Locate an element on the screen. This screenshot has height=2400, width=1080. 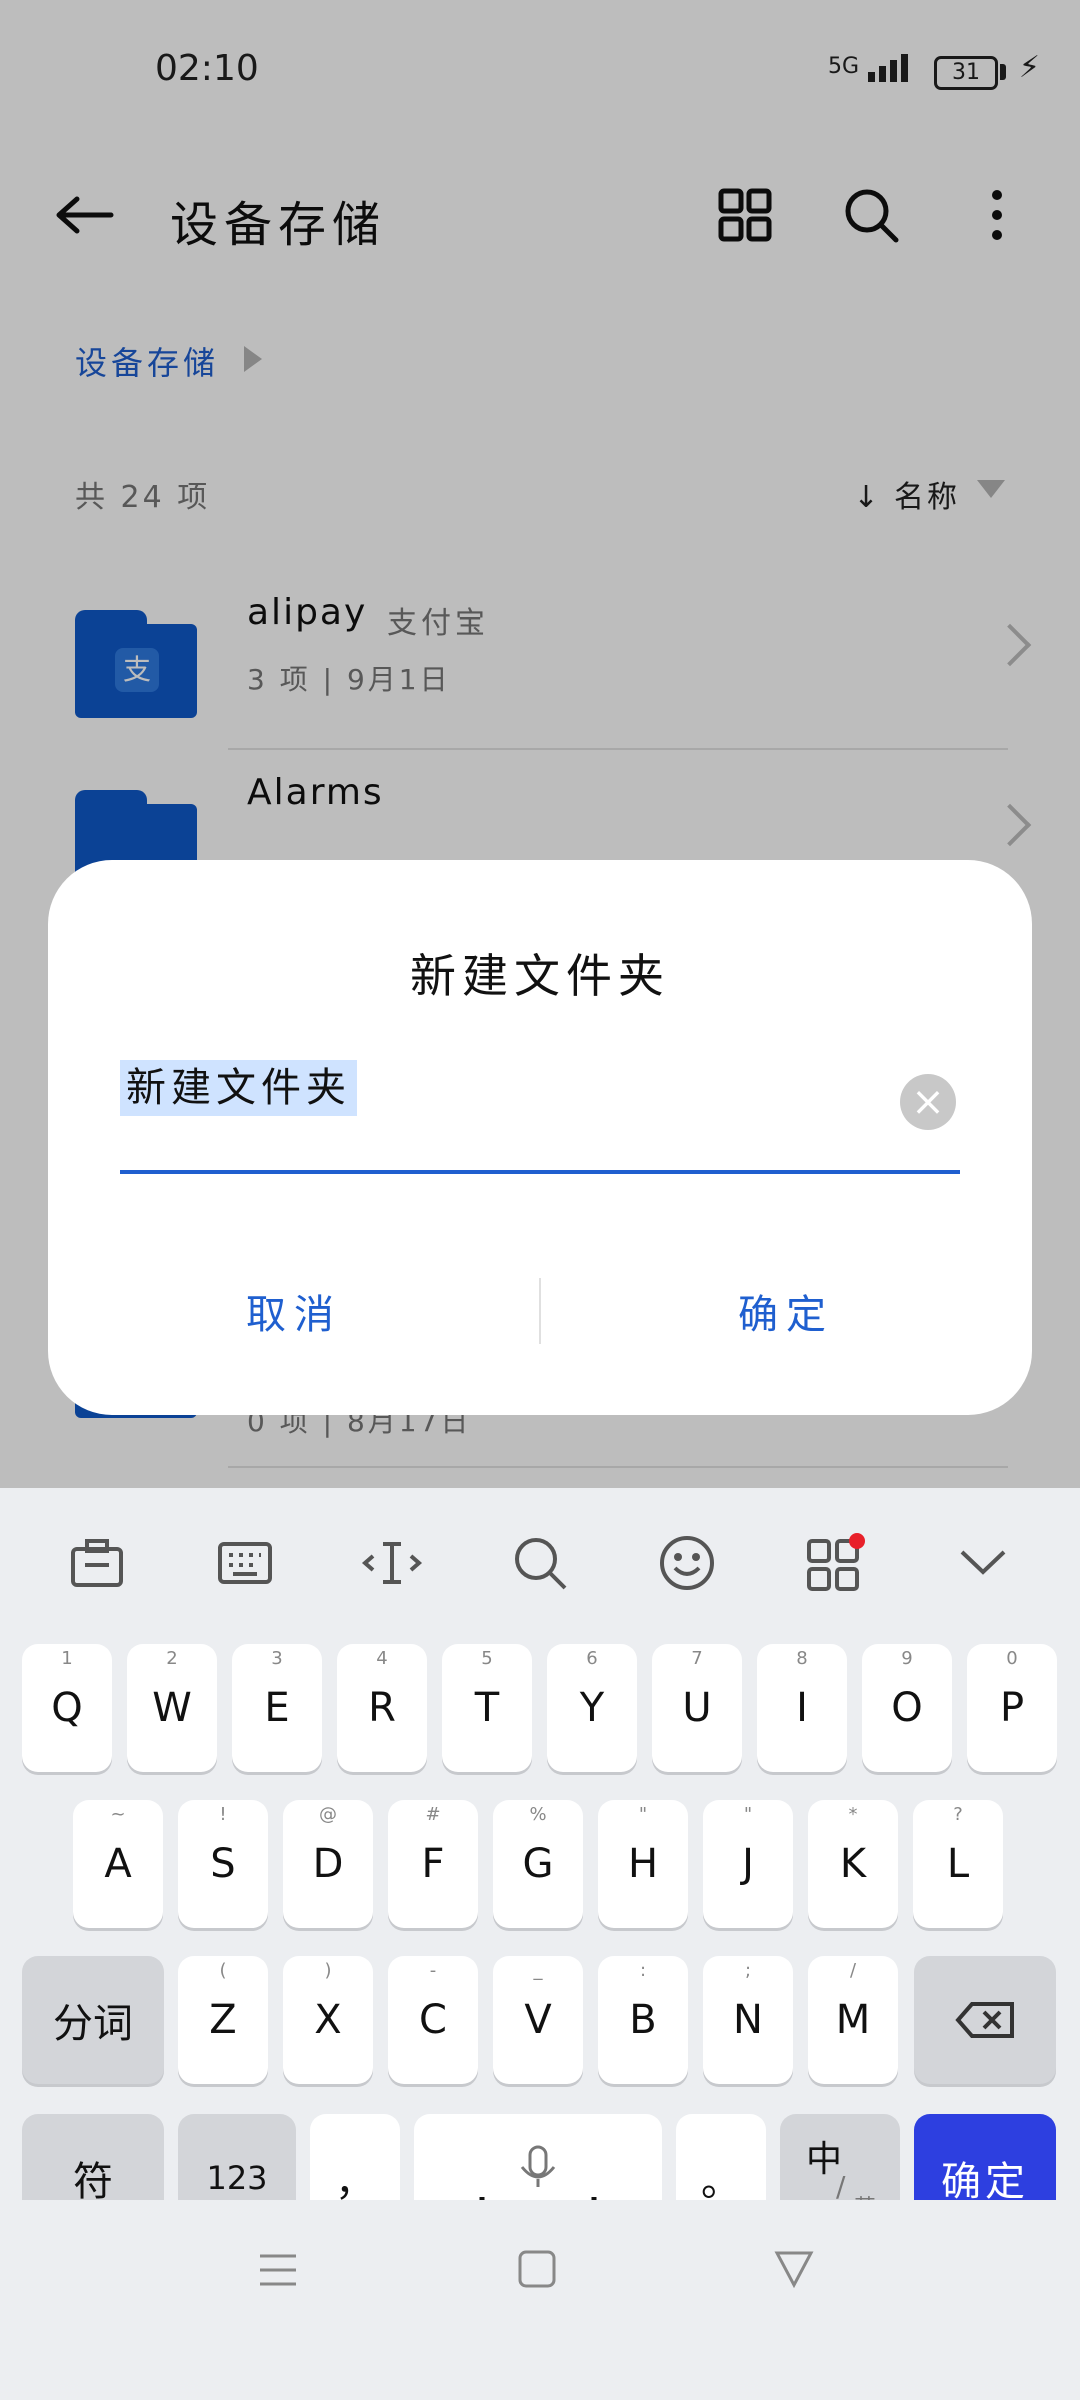
key-hint: - is located at coordinates (433, 1970).